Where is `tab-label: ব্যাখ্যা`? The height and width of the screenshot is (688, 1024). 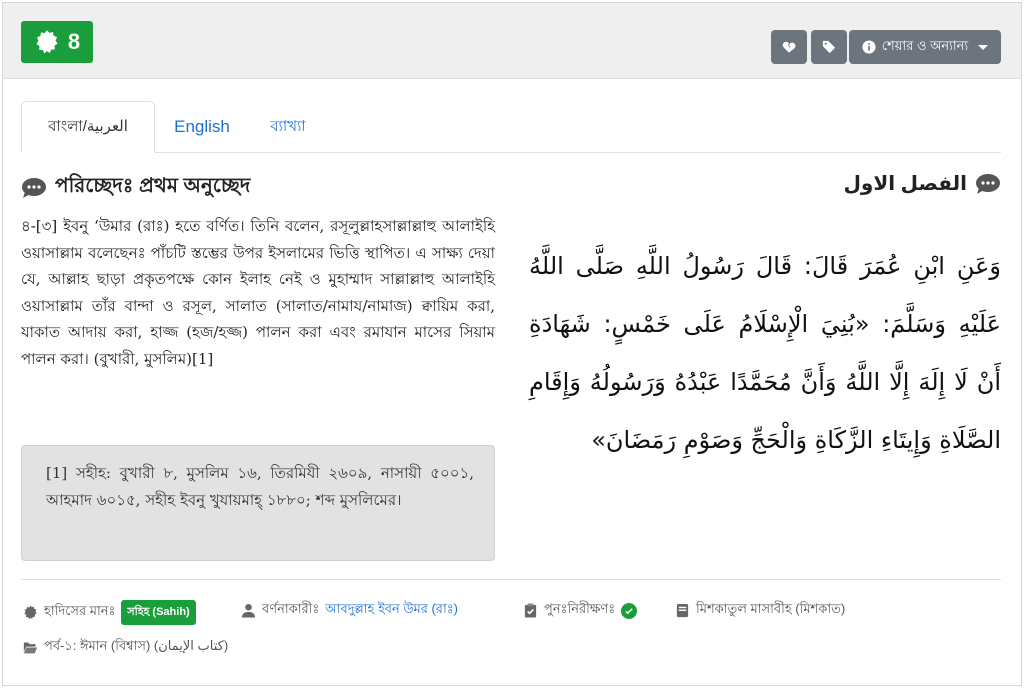 tab-label: ব্যাখ্যা is located at coordinates (288, 126).